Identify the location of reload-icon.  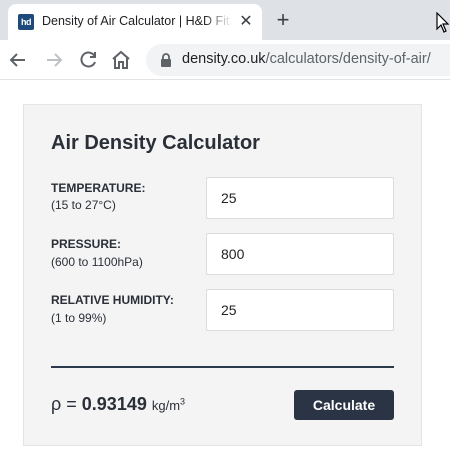
(88, 59).